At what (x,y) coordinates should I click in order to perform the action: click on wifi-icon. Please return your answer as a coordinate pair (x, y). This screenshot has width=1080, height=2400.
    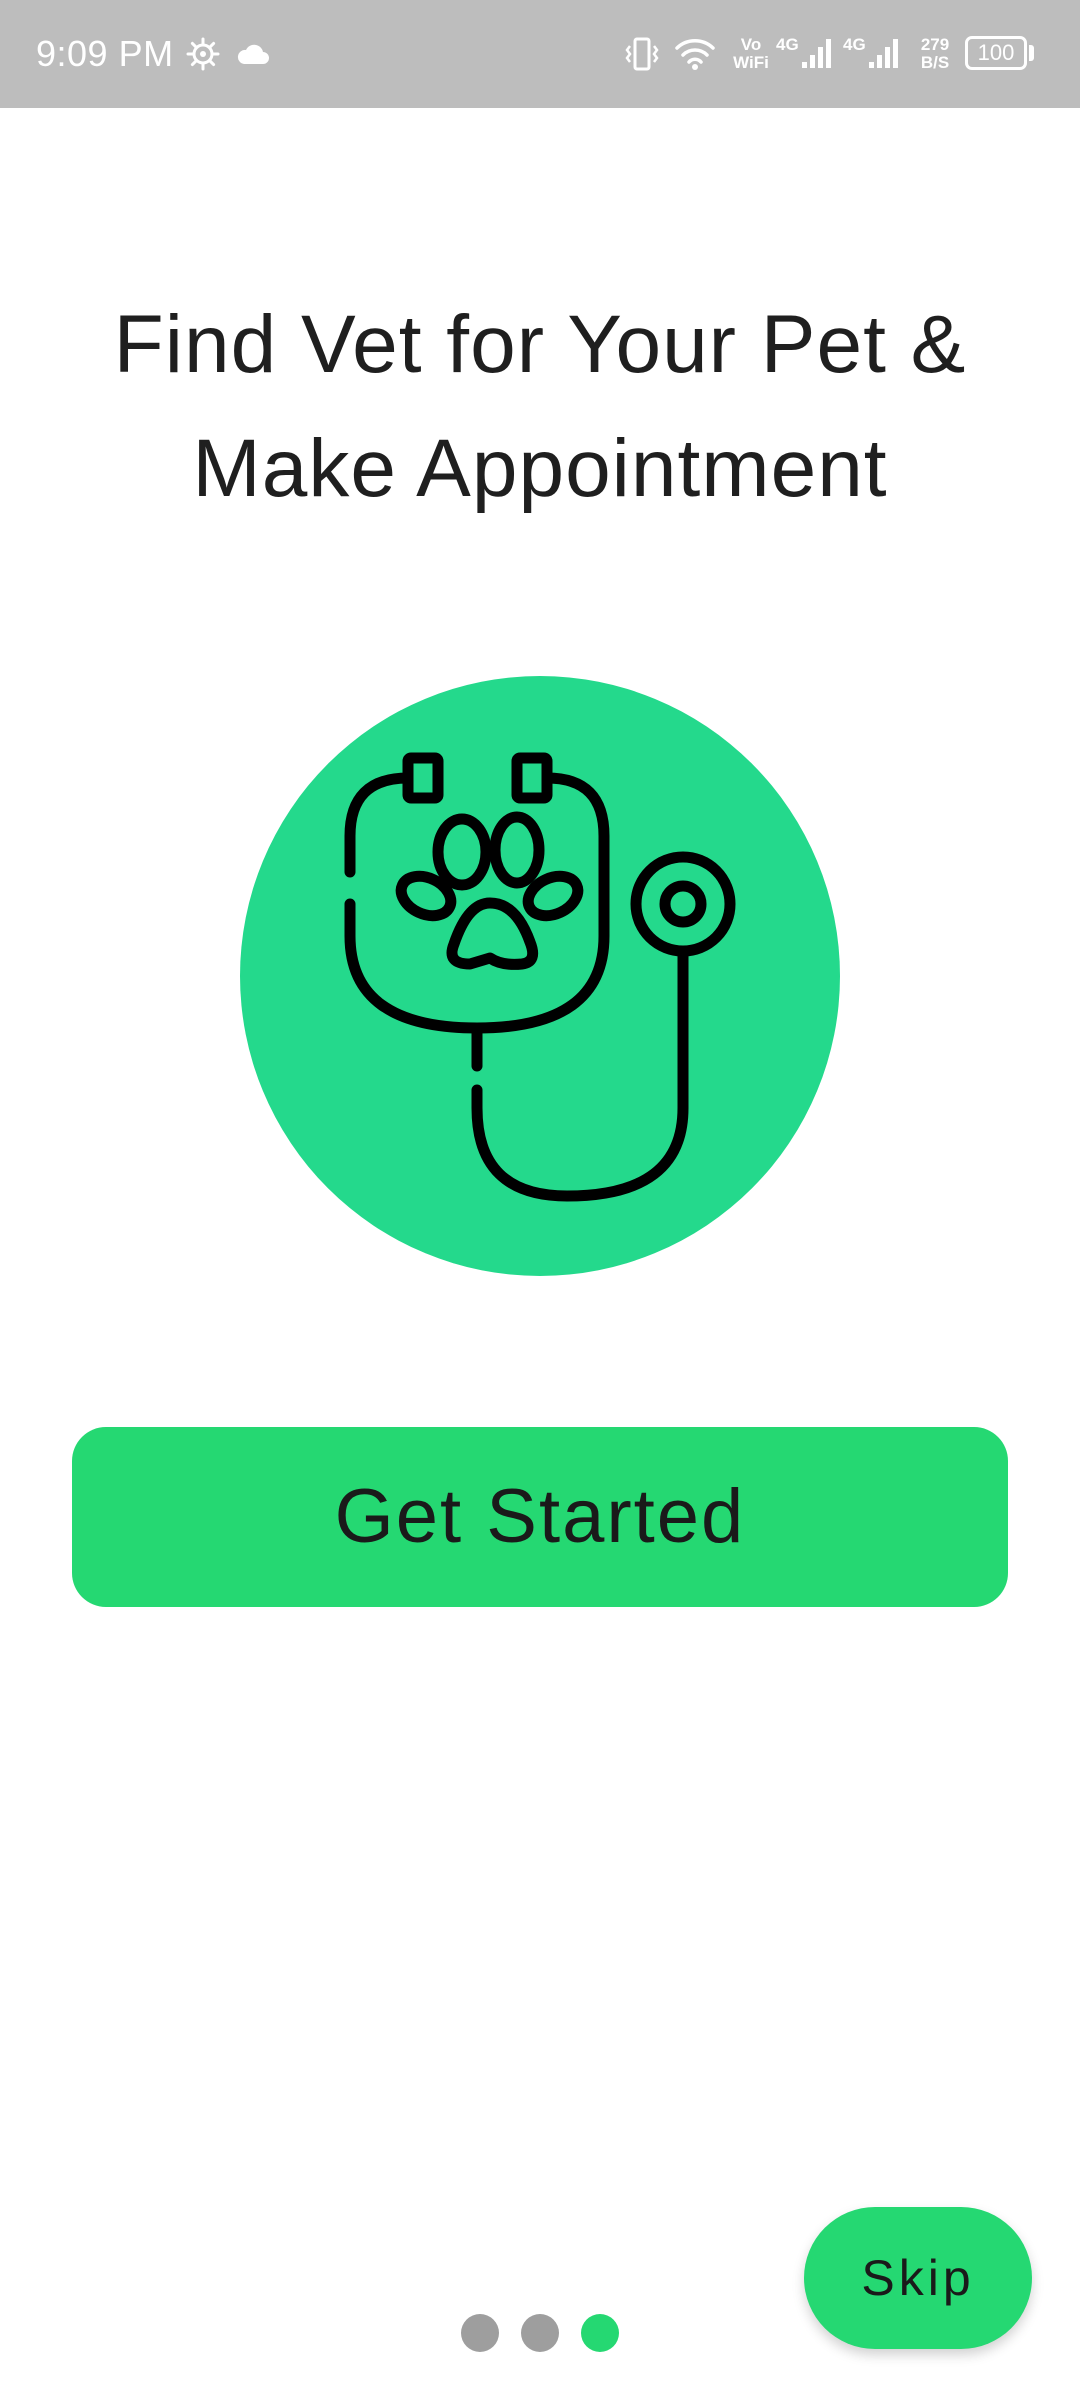
    Looking at the image, I should click on (695, 54).